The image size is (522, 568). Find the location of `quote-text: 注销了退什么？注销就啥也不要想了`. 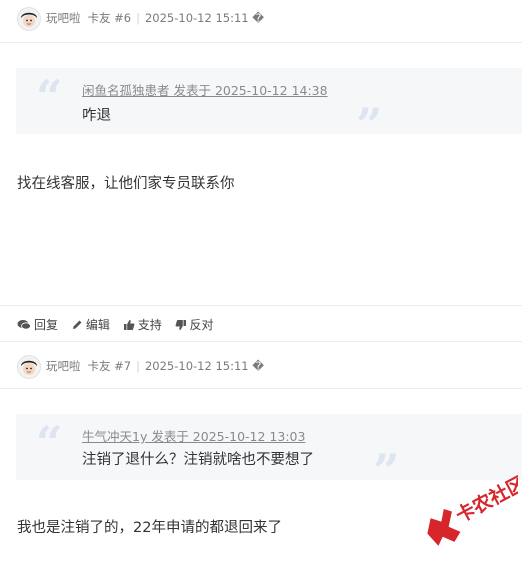

quote-text: 注销了退什么？注销就啥也不要想了 is located at coordinates (198, 460).